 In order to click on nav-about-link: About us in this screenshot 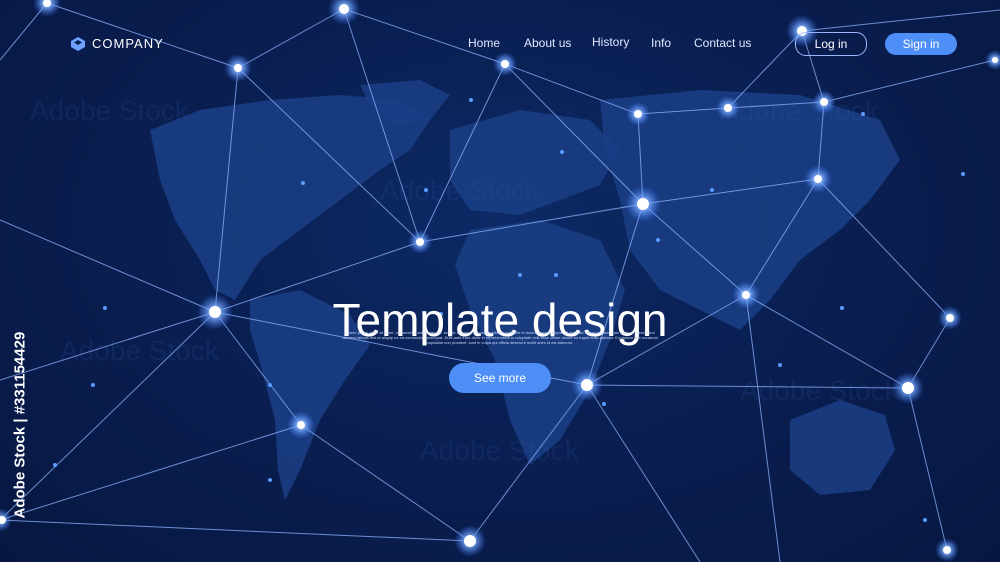, I will do `click(547, 43)`.